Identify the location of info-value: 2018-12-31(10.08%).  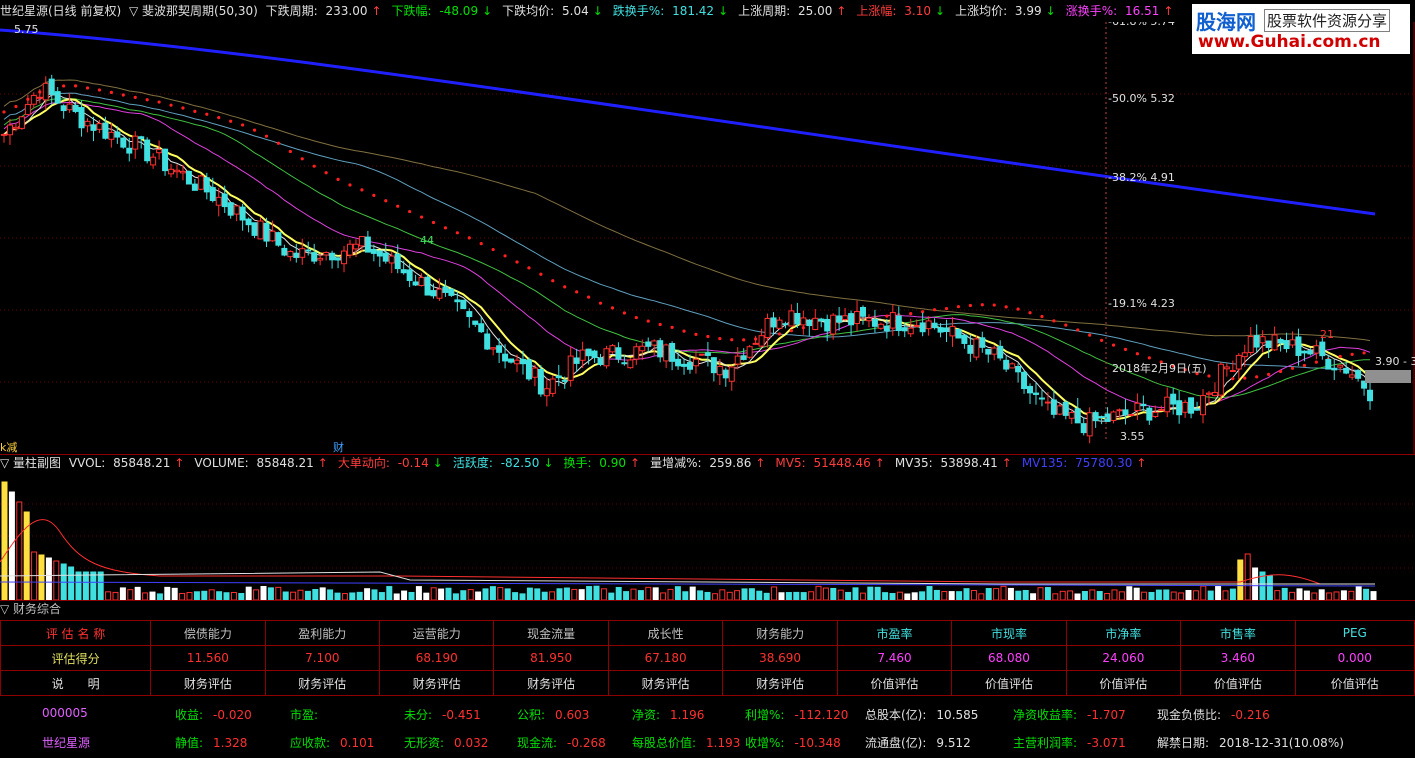
(1281, 743).